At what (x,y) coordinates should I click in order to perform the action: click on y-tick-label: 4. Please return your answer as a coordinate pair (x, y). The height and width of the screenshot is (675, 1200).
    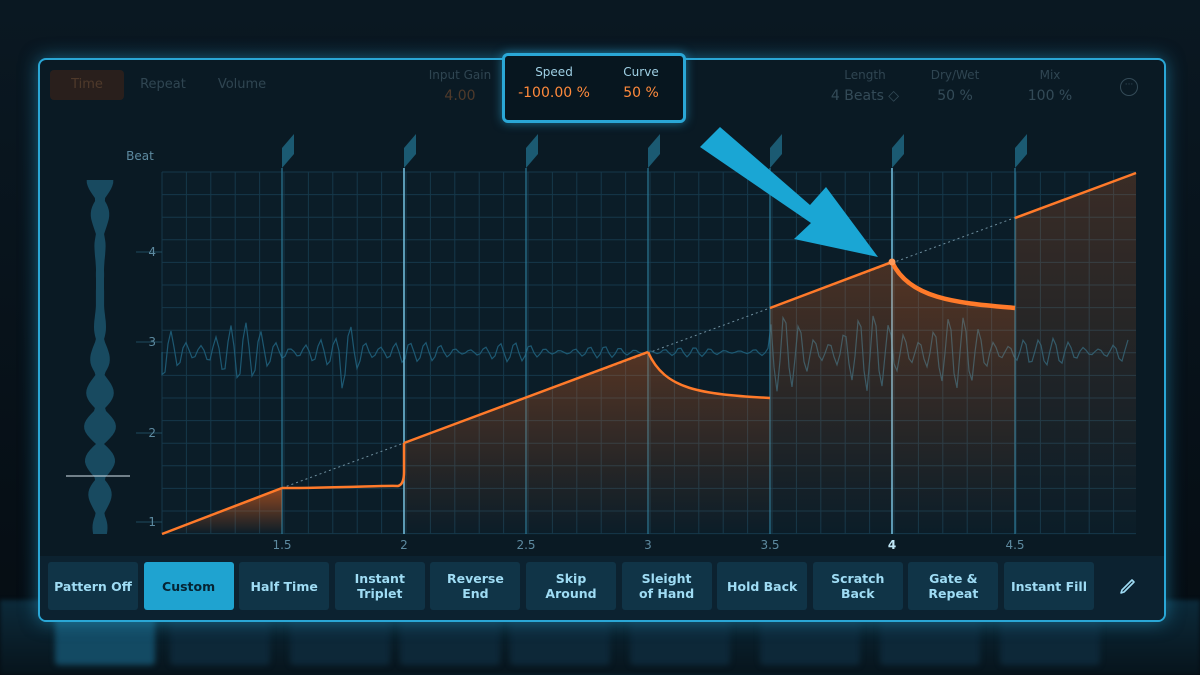
    Looking at the image, I should click on (152, 252).